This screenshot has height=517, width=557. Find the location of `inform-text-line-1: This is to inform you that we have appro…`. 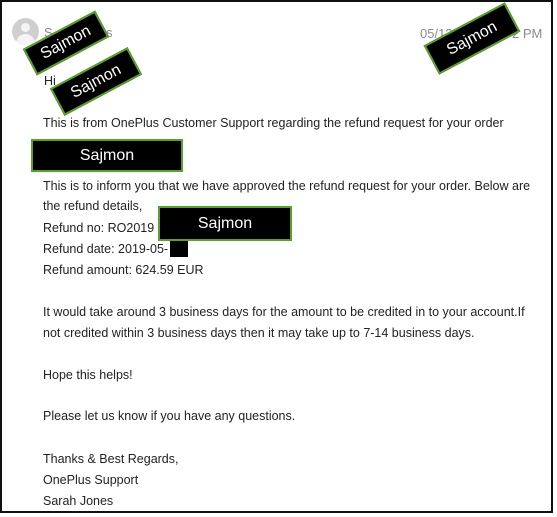

inform-text-line-1: This is to inform you that we have appro… is located at coordinates (287, 186).